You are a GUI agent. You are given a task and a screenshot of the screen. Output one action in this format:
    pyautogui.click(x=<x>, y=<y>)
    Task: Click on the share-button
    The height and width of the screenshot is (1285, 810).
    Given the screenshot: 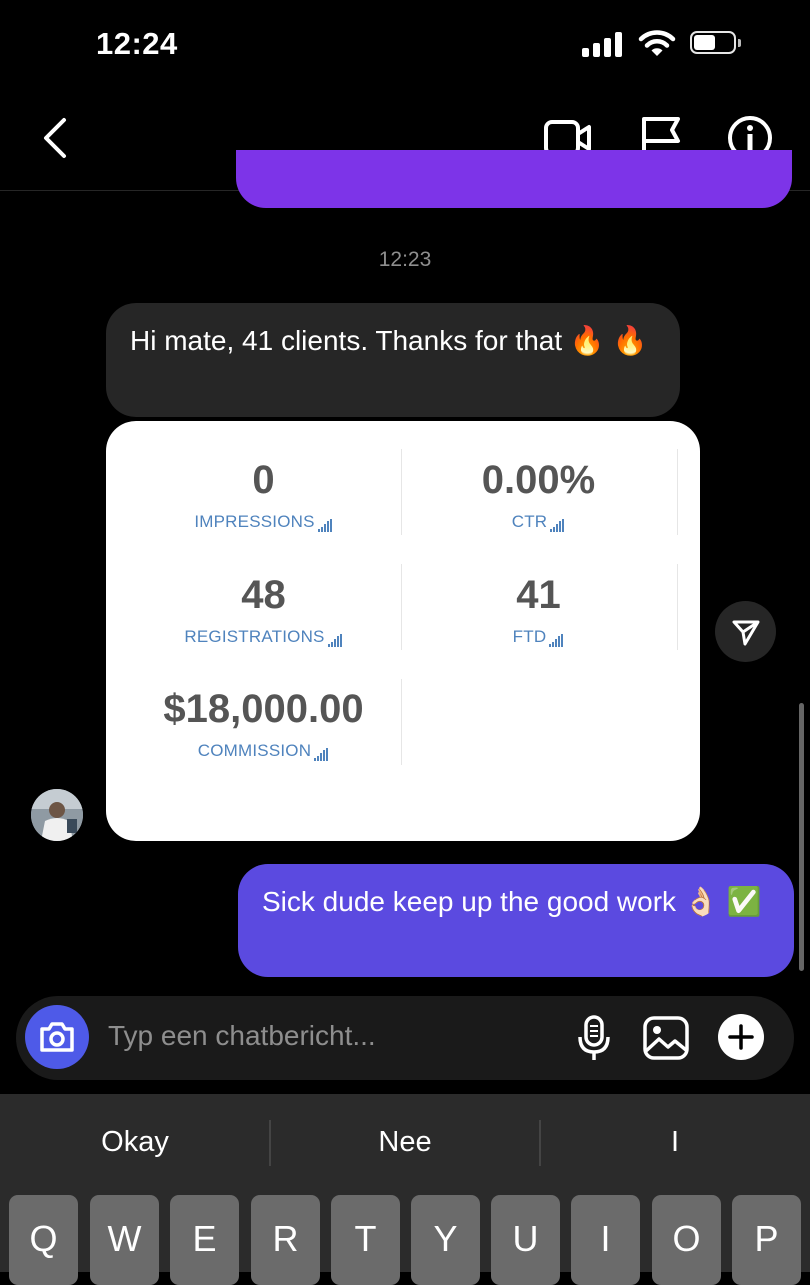 What is the action you would take?
    pyautogui.click(x=745, y=631)
    